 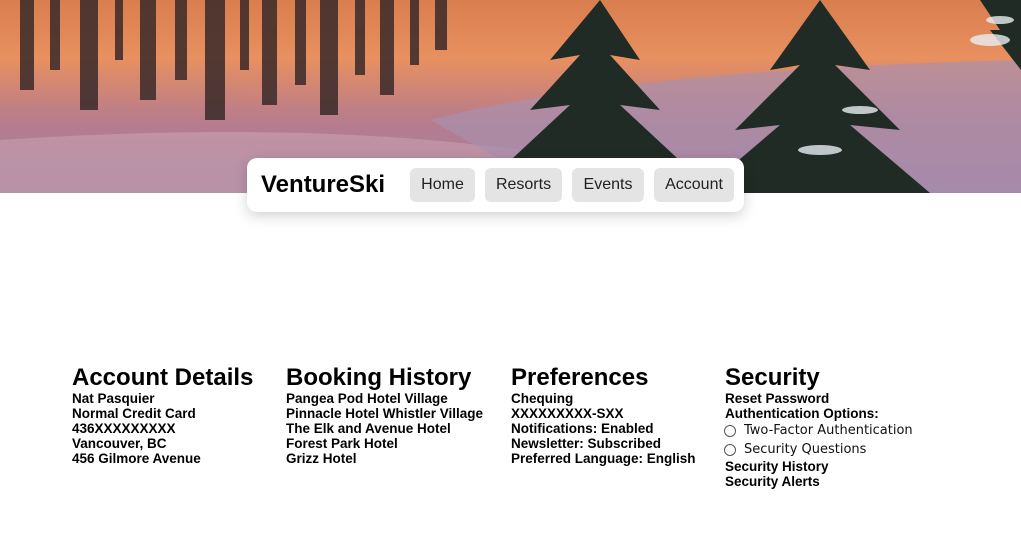 I want to click on two-factor-option: Two-Factor Authentication, so click(x=818, y=430).